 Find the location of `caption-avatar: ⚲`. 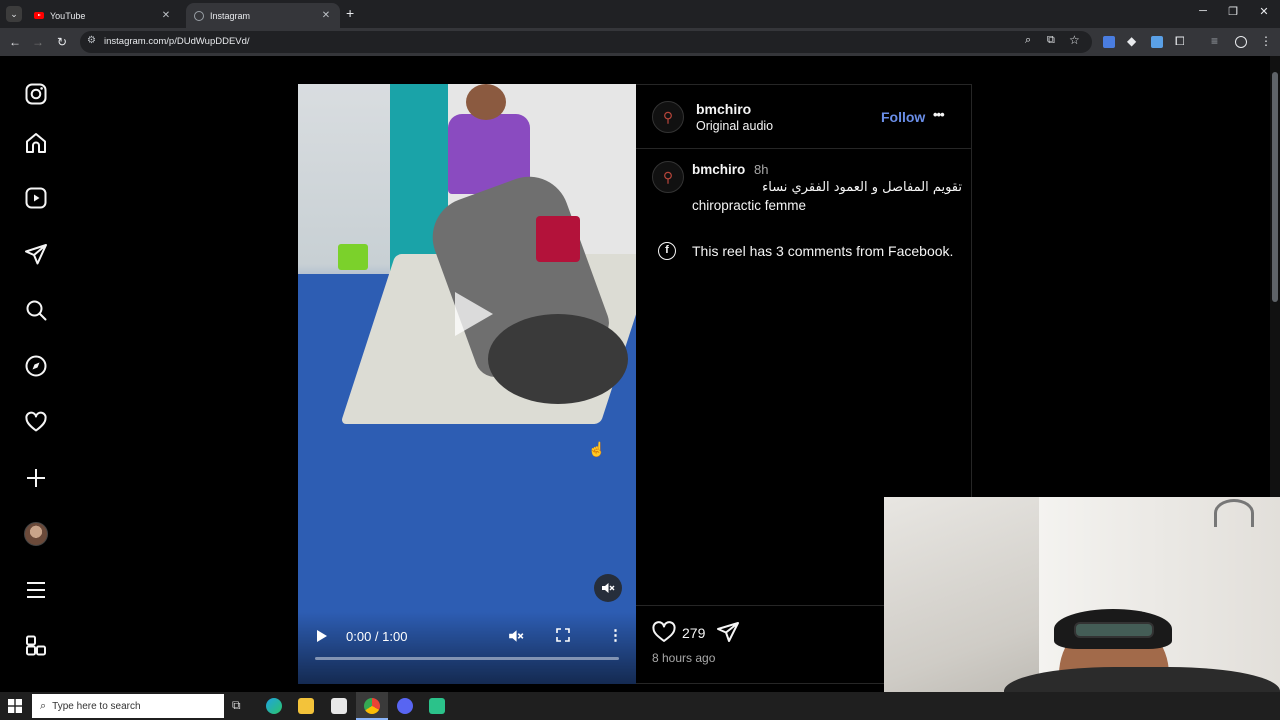

caption-avatar: ⚲ is located at coordinates (668, 177).